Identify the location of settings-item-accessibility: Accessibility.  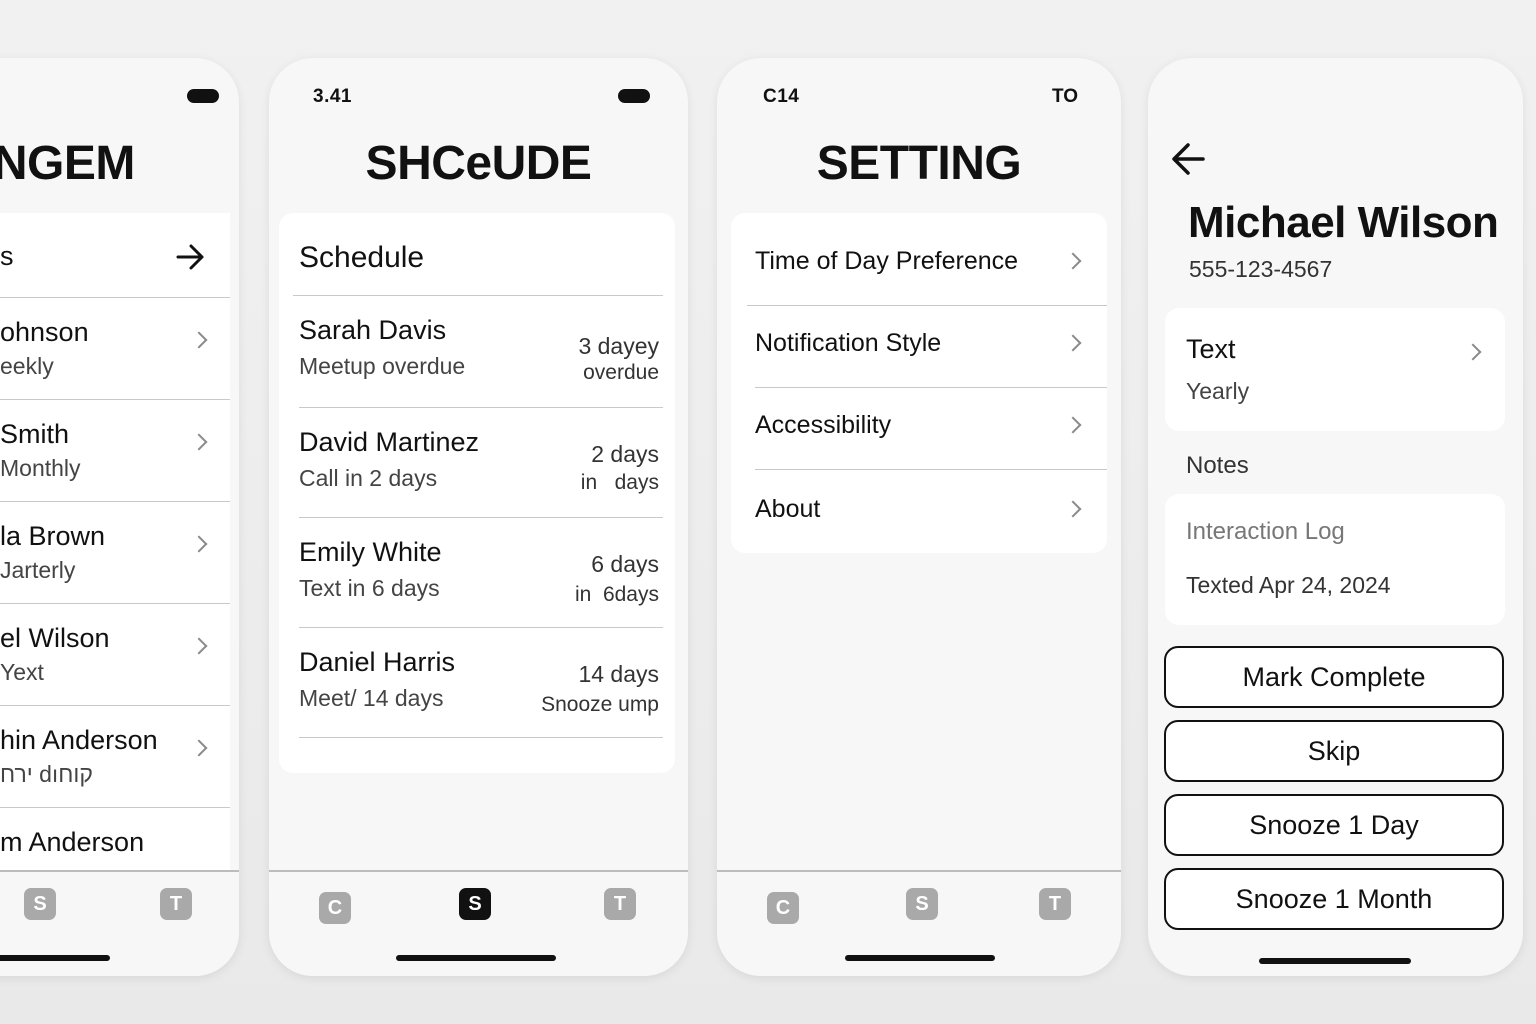
(931, 428).